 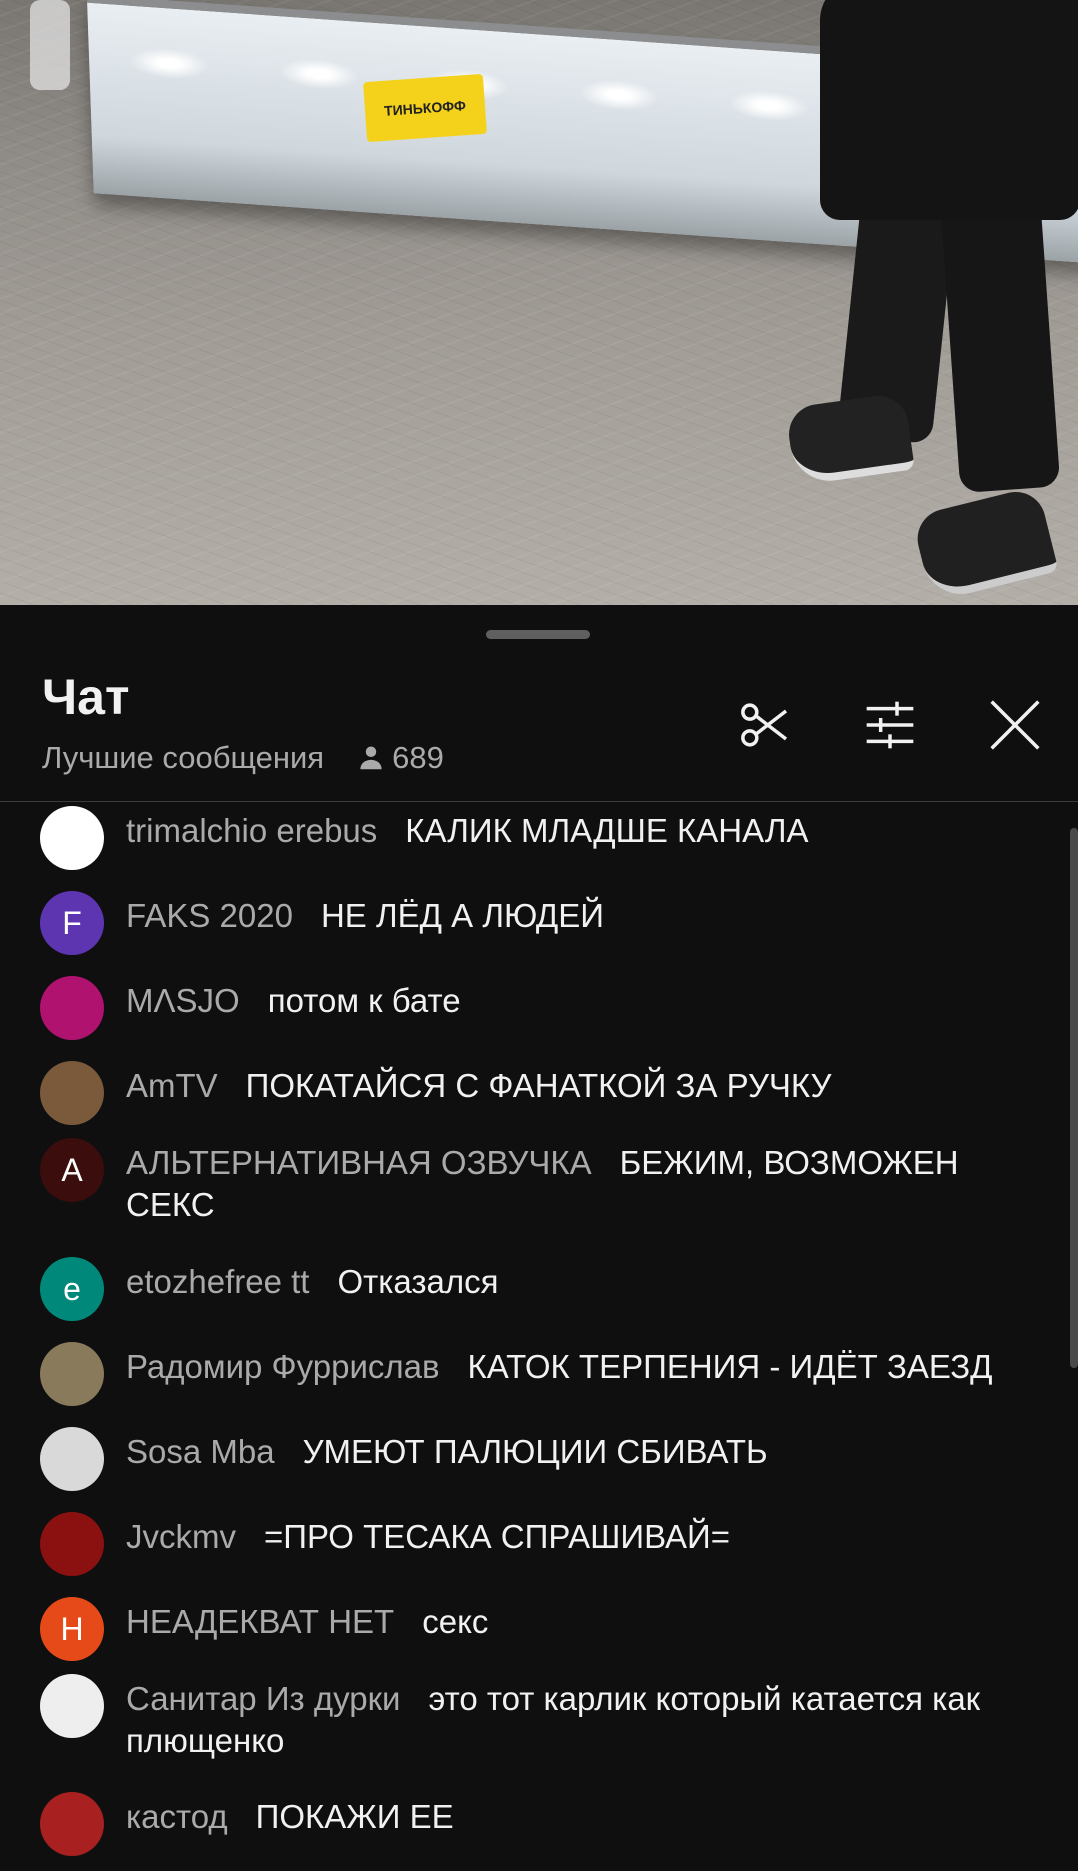 I want to click on author-name: Sosa Mba, so click(x=200, y=1451).